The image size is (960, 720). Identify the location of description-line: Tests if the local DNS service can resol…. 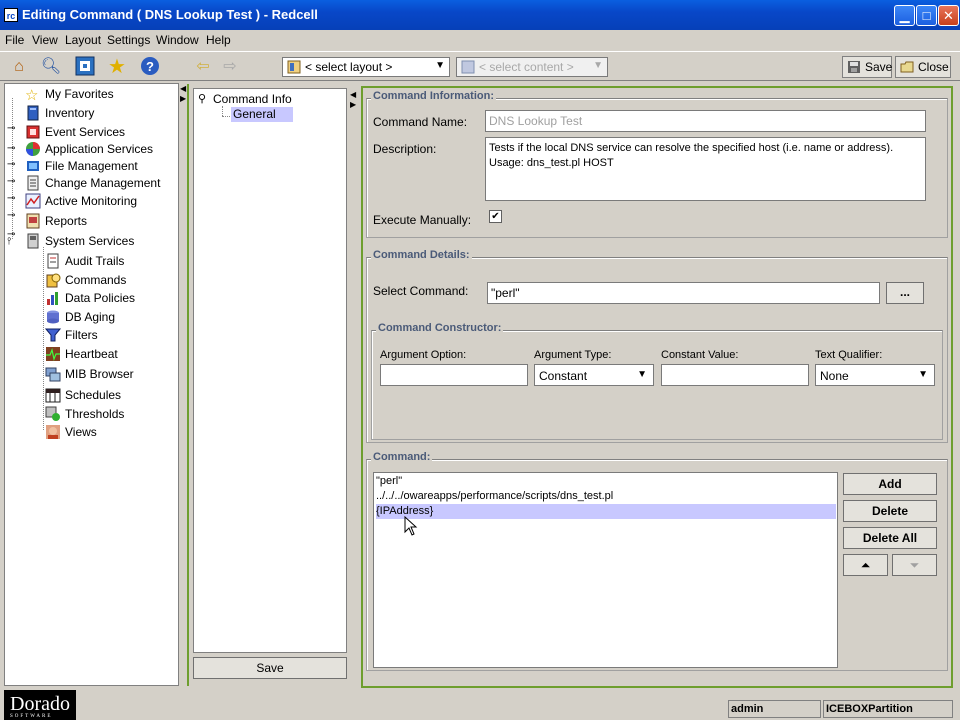
(691, 148).